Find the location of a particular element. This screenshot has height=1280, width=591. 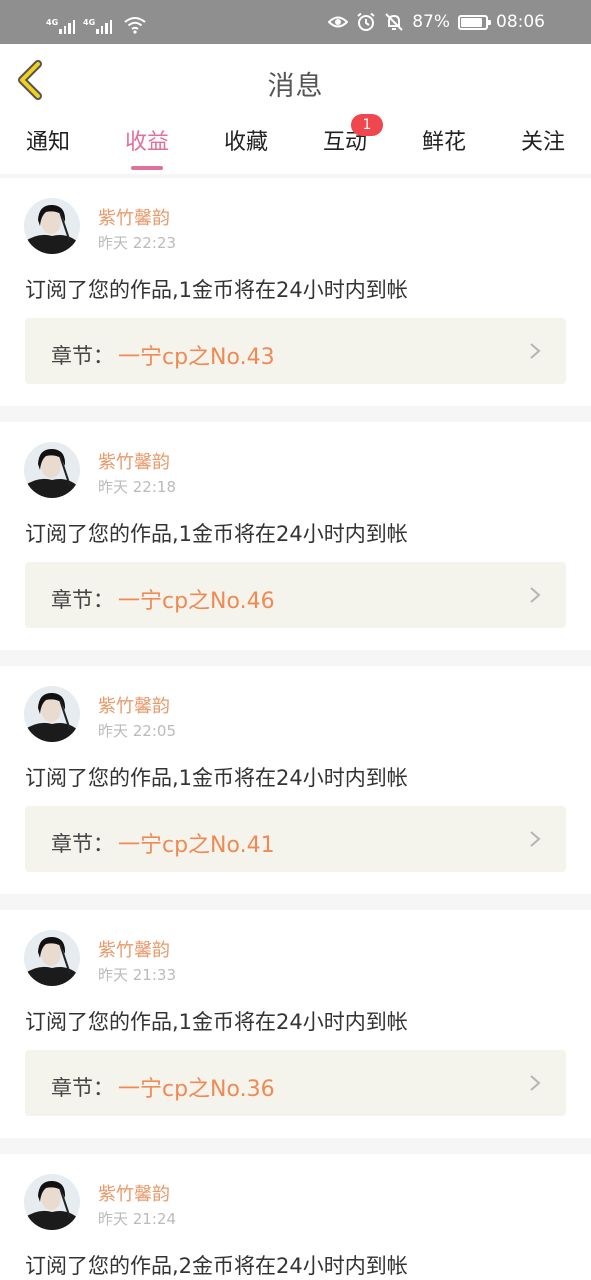

status-left: 4G 4G is located at coordinates (96, 22).